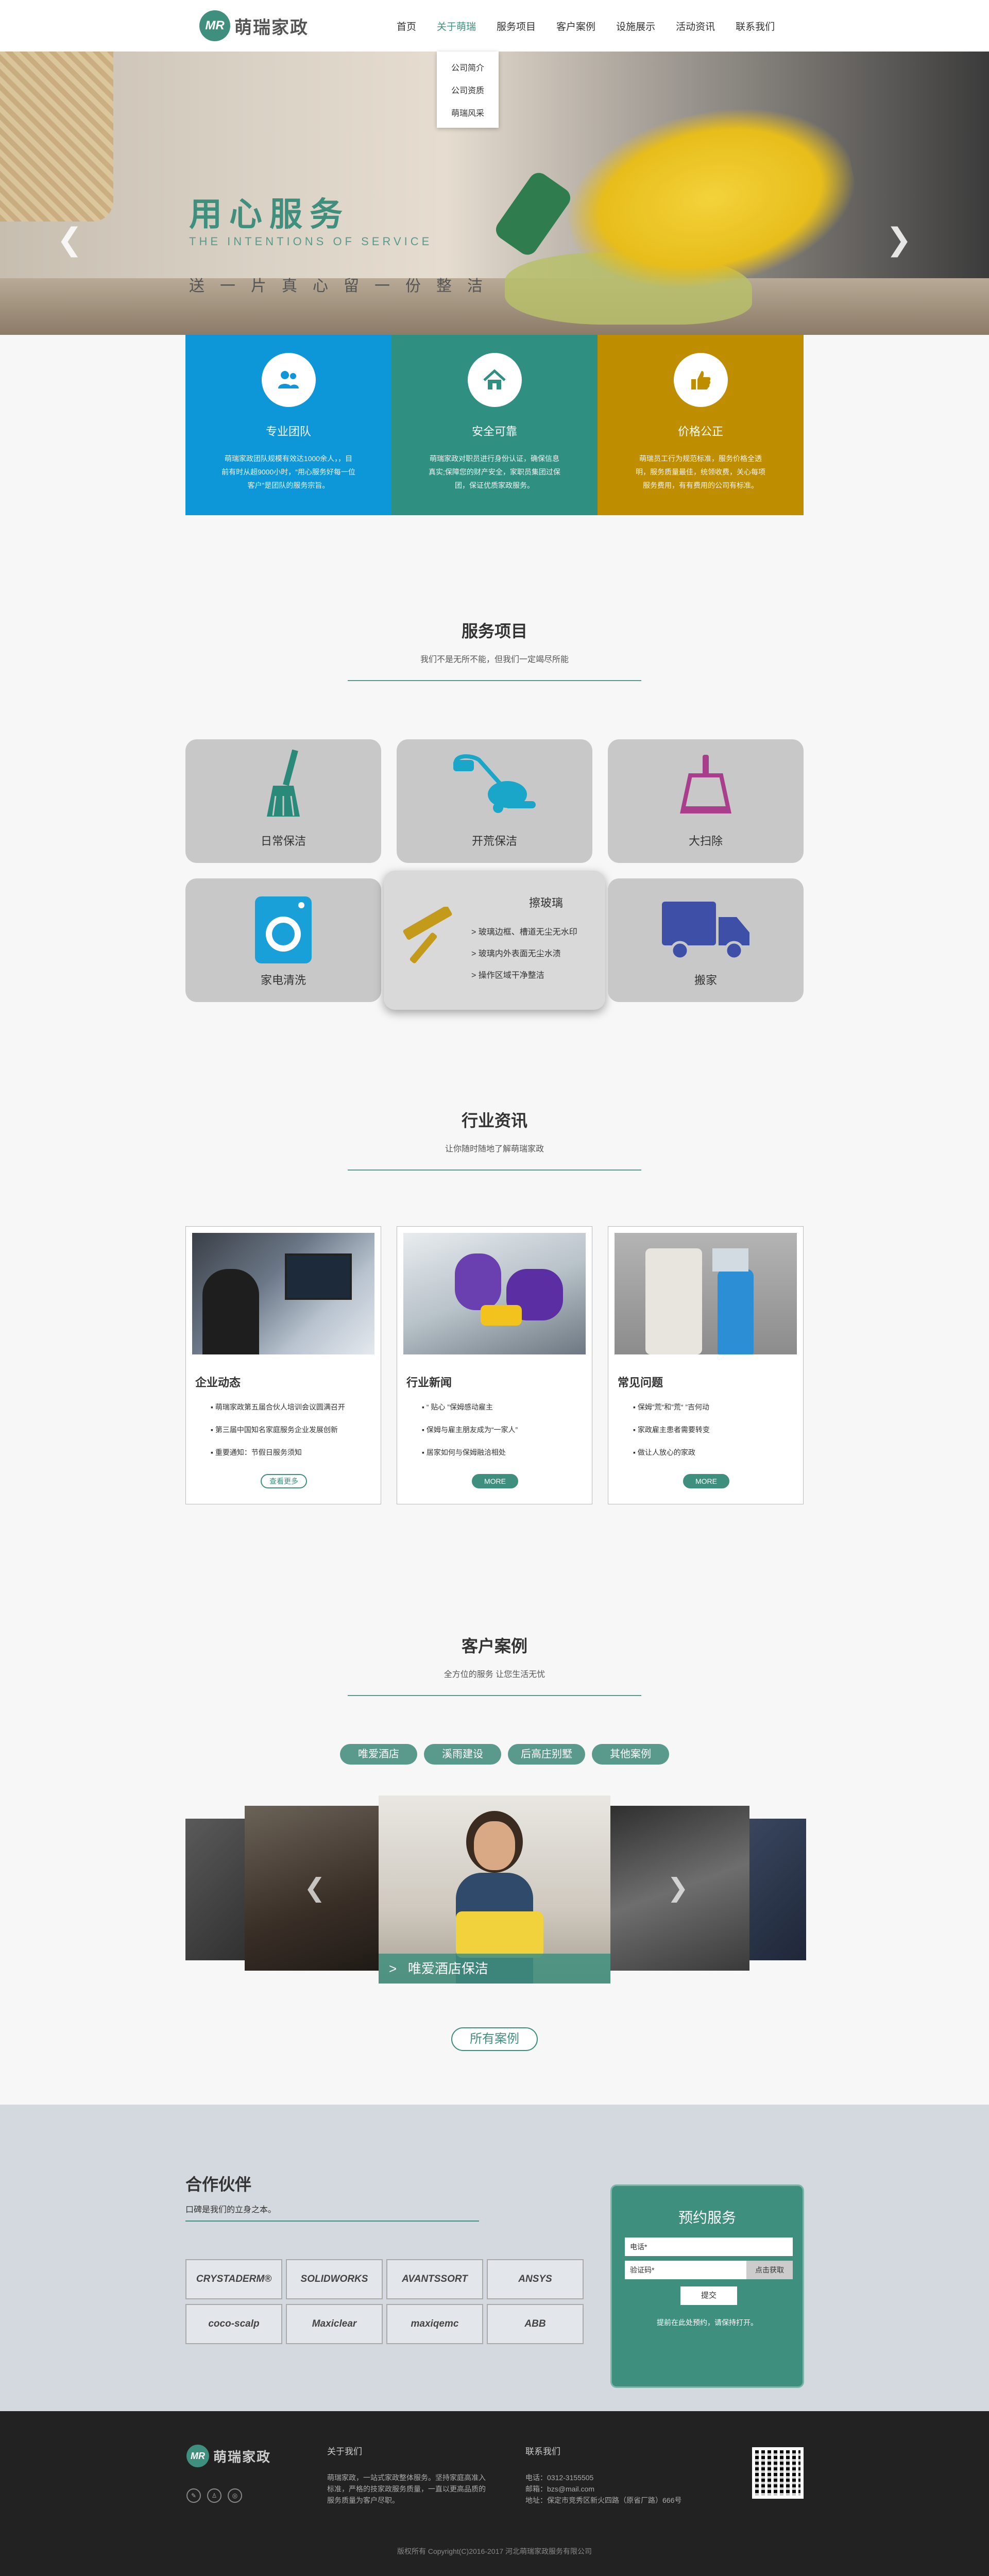  Describe the element at coordinates (334, 2279) in the screenshot. I see `partner-logo: SOLIDWORKS` at that location.